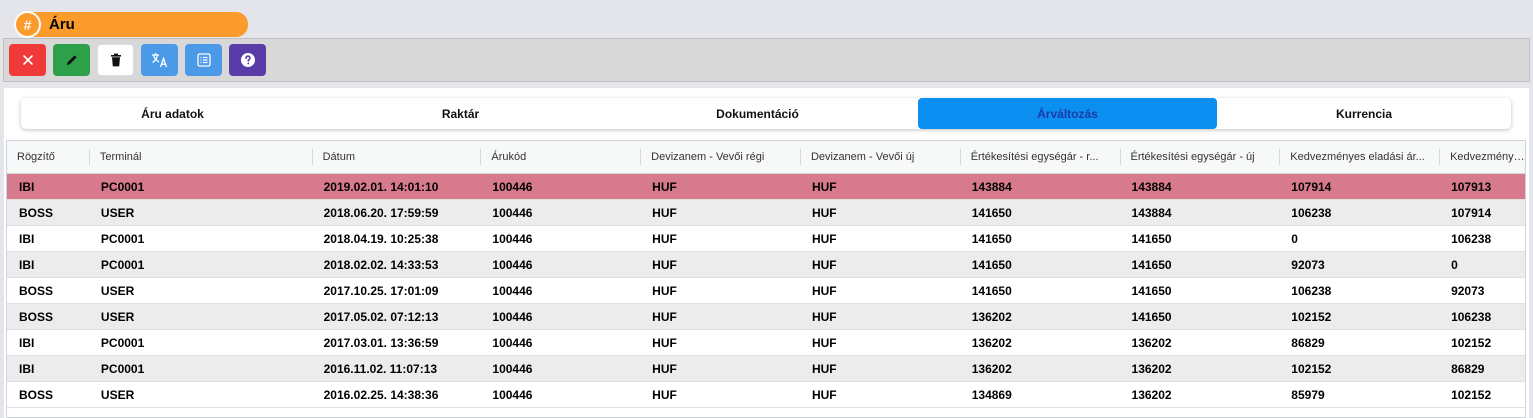 This screenshot has width=1533, height=418. I want to click on table-cell: 86829, so click(1468, 368).